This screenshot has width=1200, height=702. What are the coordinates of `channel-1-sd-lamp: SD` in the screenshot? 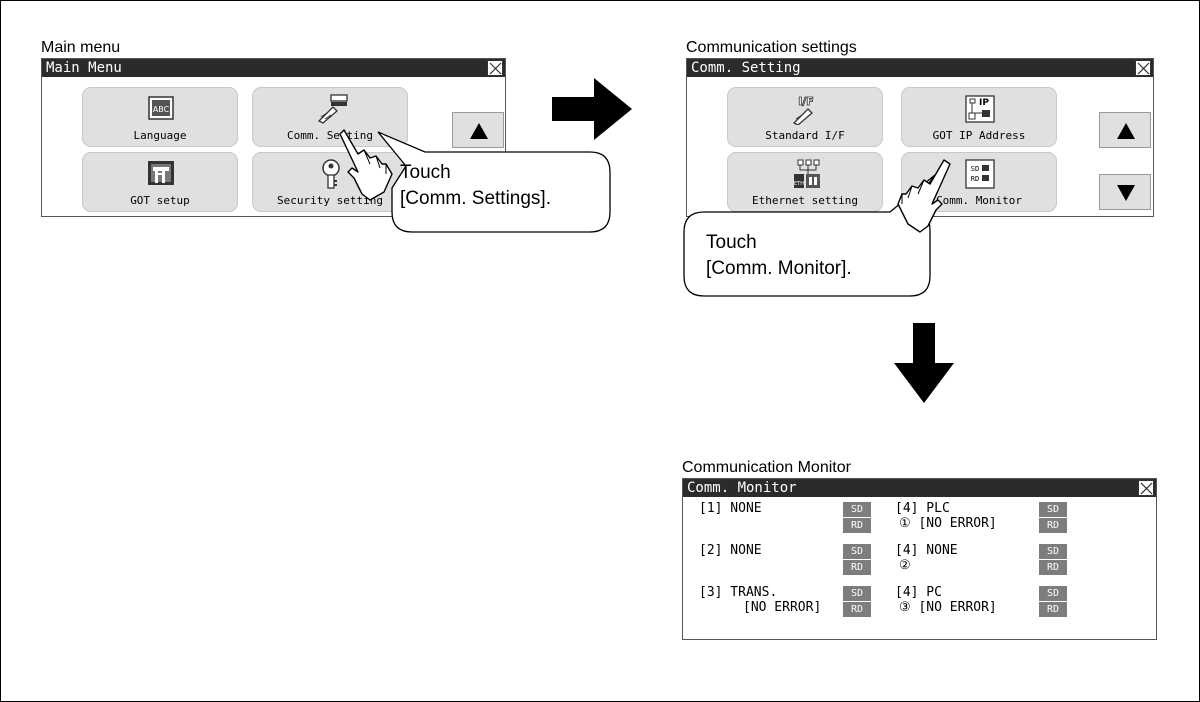 It's located at (857, 509).